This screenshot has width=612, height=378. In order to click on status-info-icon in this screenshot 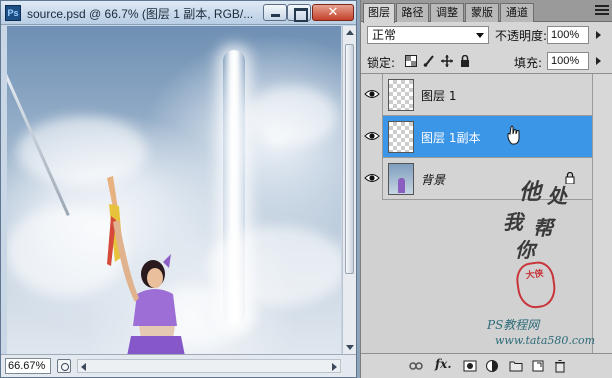, I will do `click(64, 366)`.